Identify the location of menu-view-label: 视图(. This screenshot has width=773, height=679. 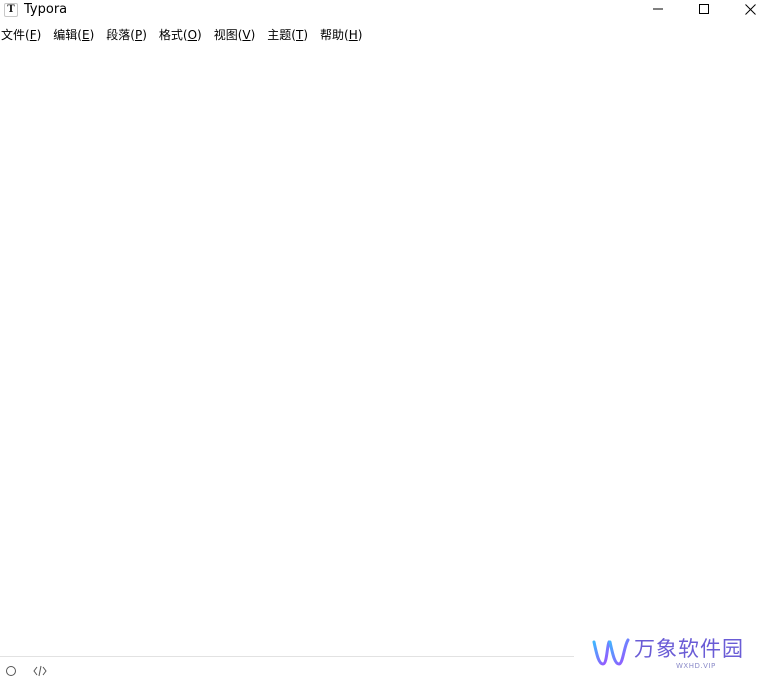
(228, 35).